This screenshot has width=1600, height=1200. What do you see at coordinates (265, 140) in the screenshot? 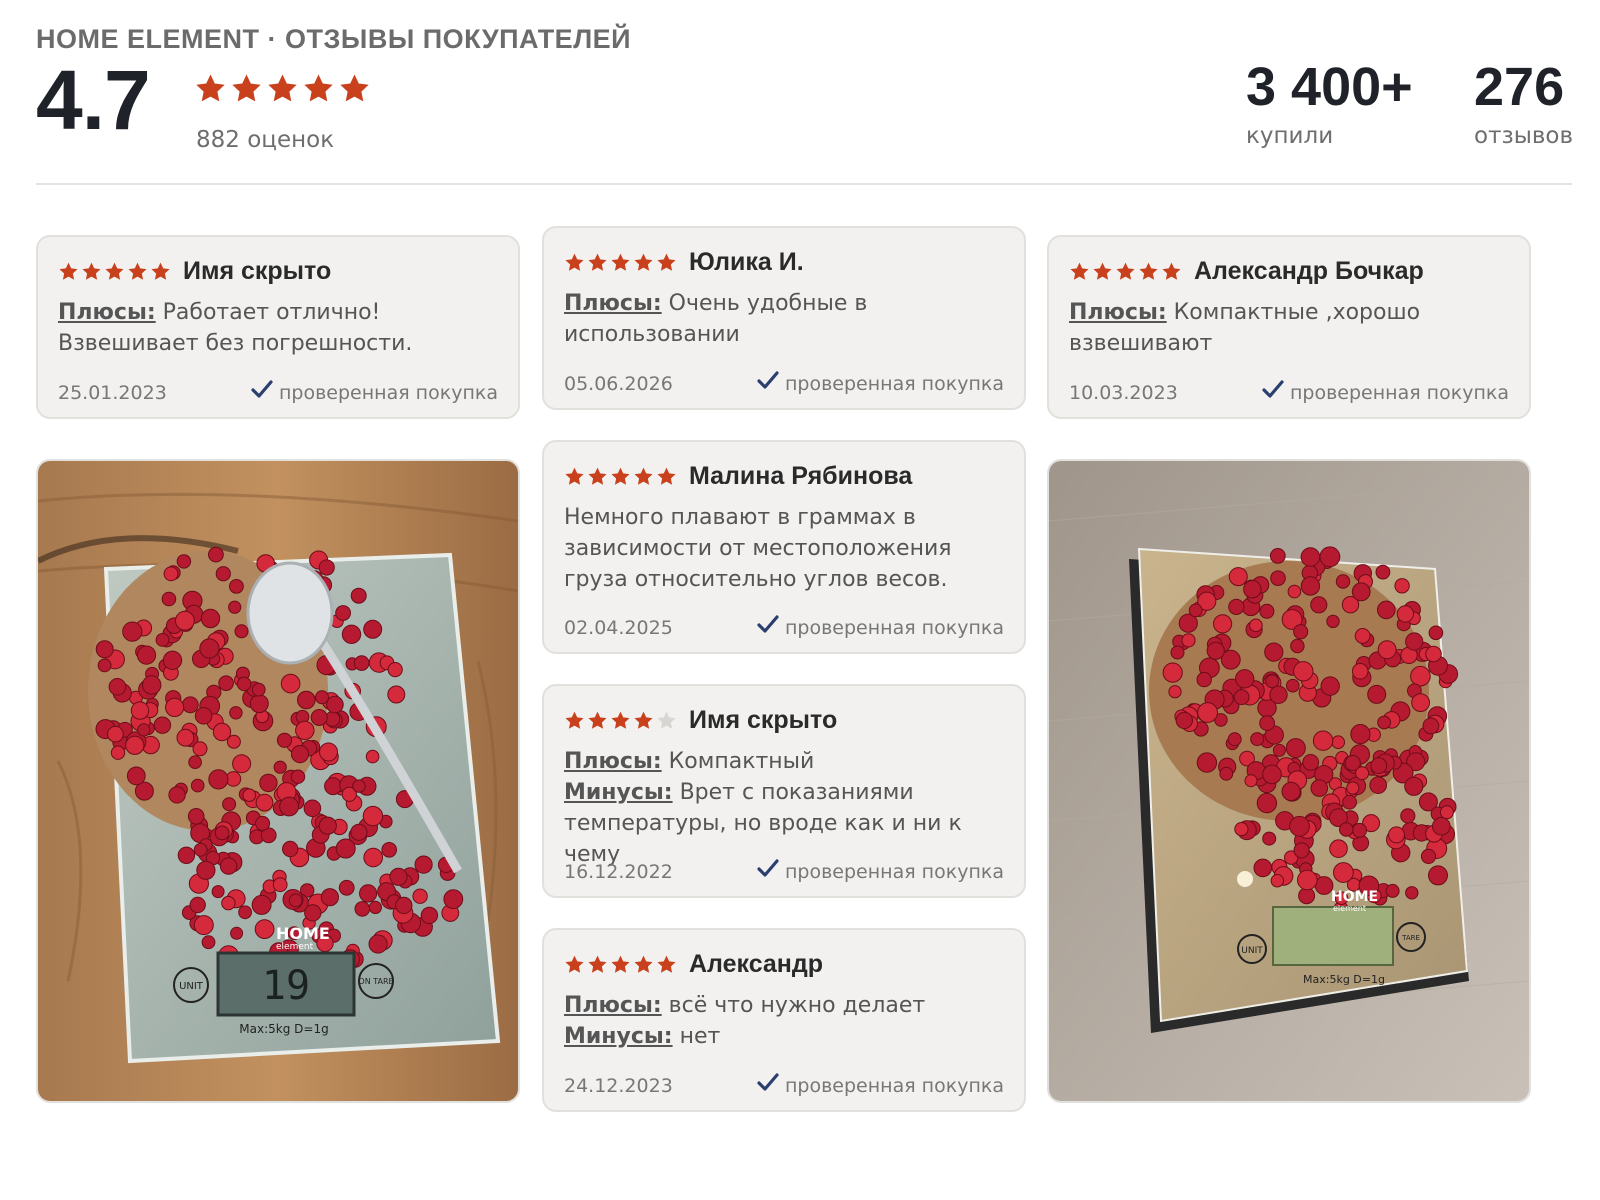
I see `rating-count: 882 оценок` at bounding box center [265, 140].